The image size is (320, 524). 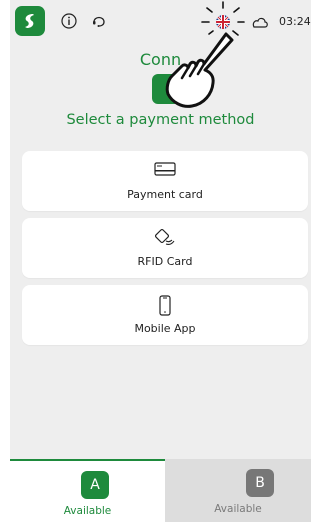 I want to click on connector-tab-a: A Available, so click(x=87, y=491).